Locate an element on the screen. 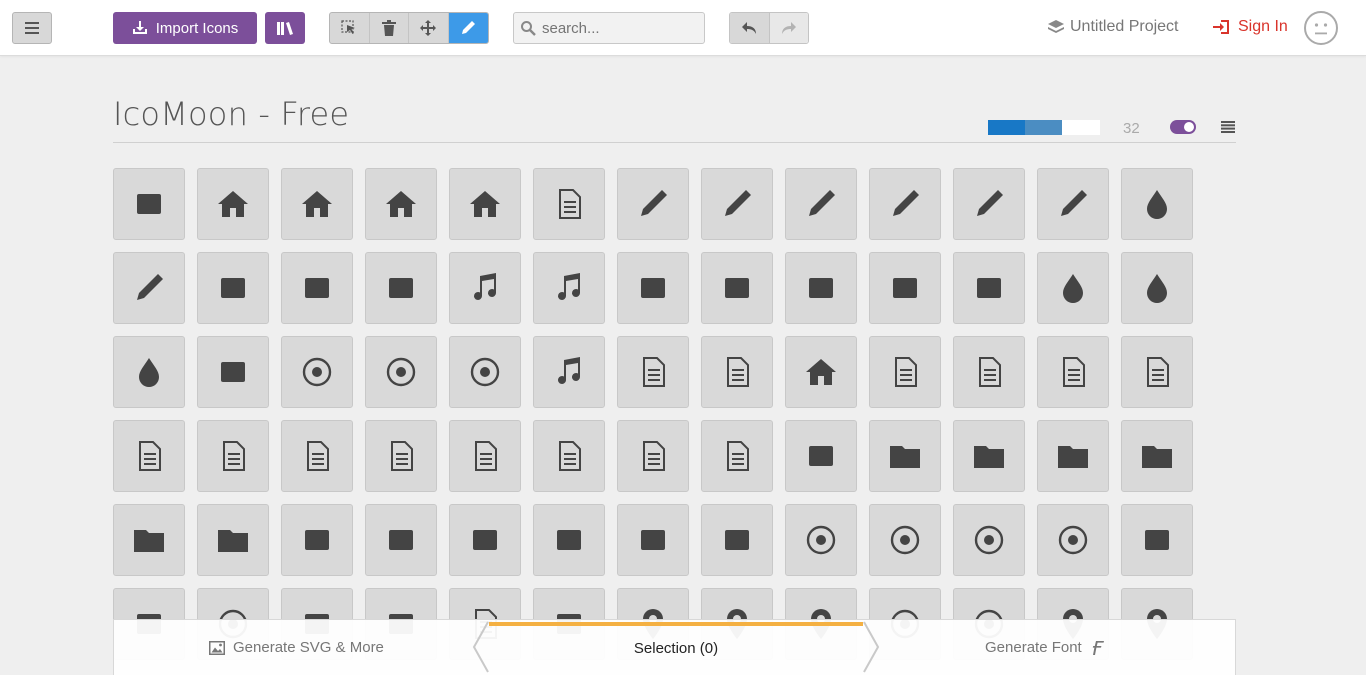  icon-tile-bullhorn is located at coordinates (233, 372).